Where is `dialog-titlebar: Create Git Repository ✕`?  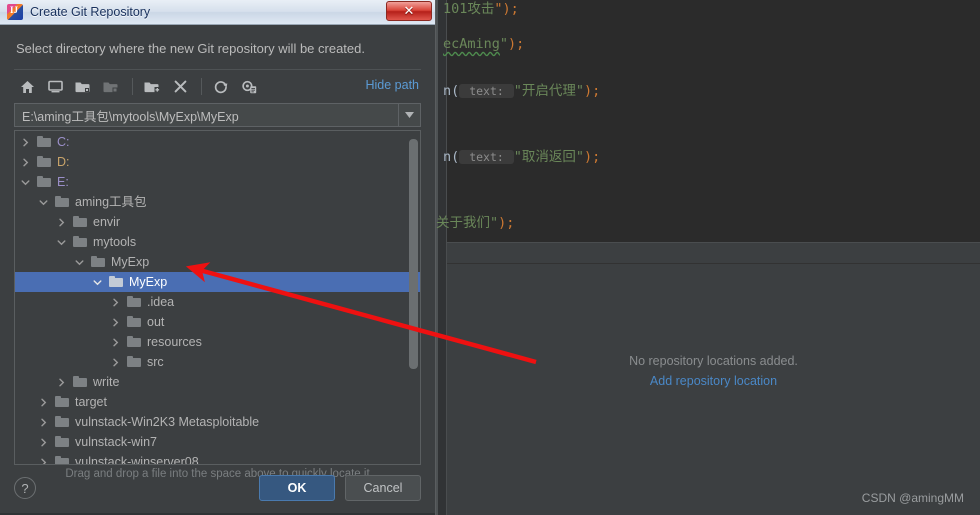 dialog-titlebar: Create Git Repository ✕ is located at coordinates (217, 12).